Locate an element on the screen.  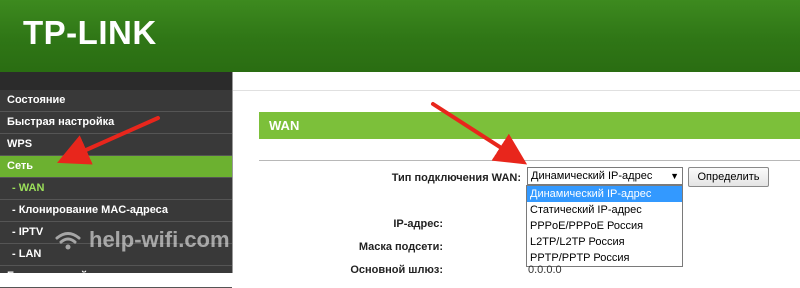
dropdown-option-static-ip: Статический IP-адрес is located at coordinates (604, 210).